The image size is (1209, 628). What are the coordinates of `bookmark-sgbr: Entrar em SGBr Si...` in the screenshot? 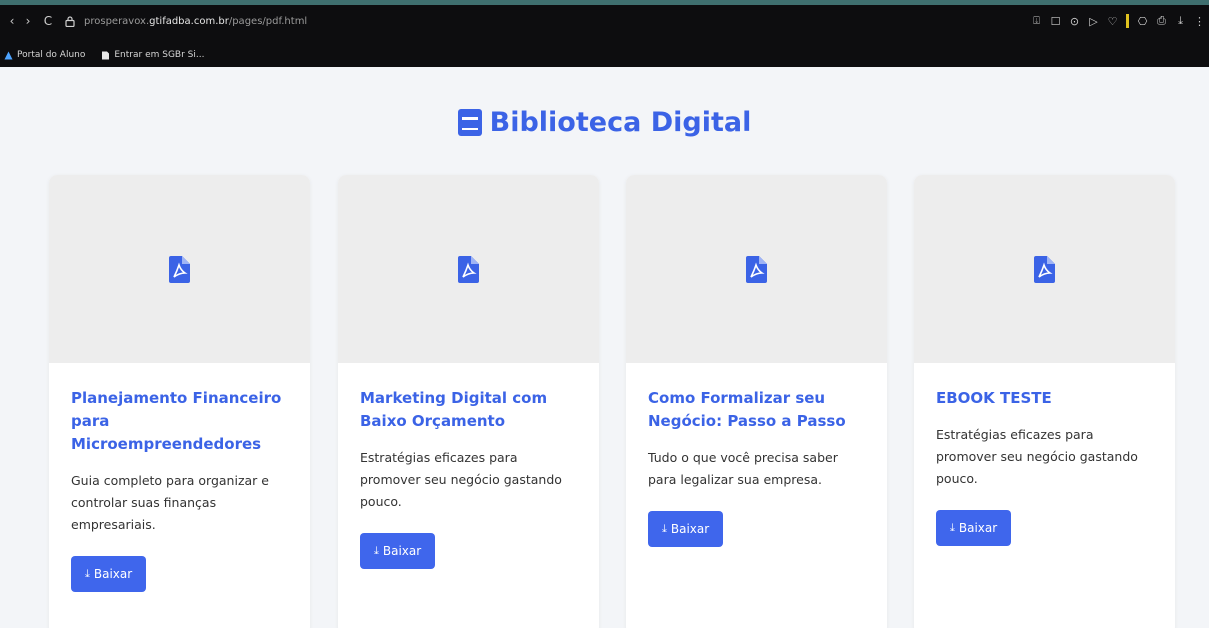 It's located at (152, 55).